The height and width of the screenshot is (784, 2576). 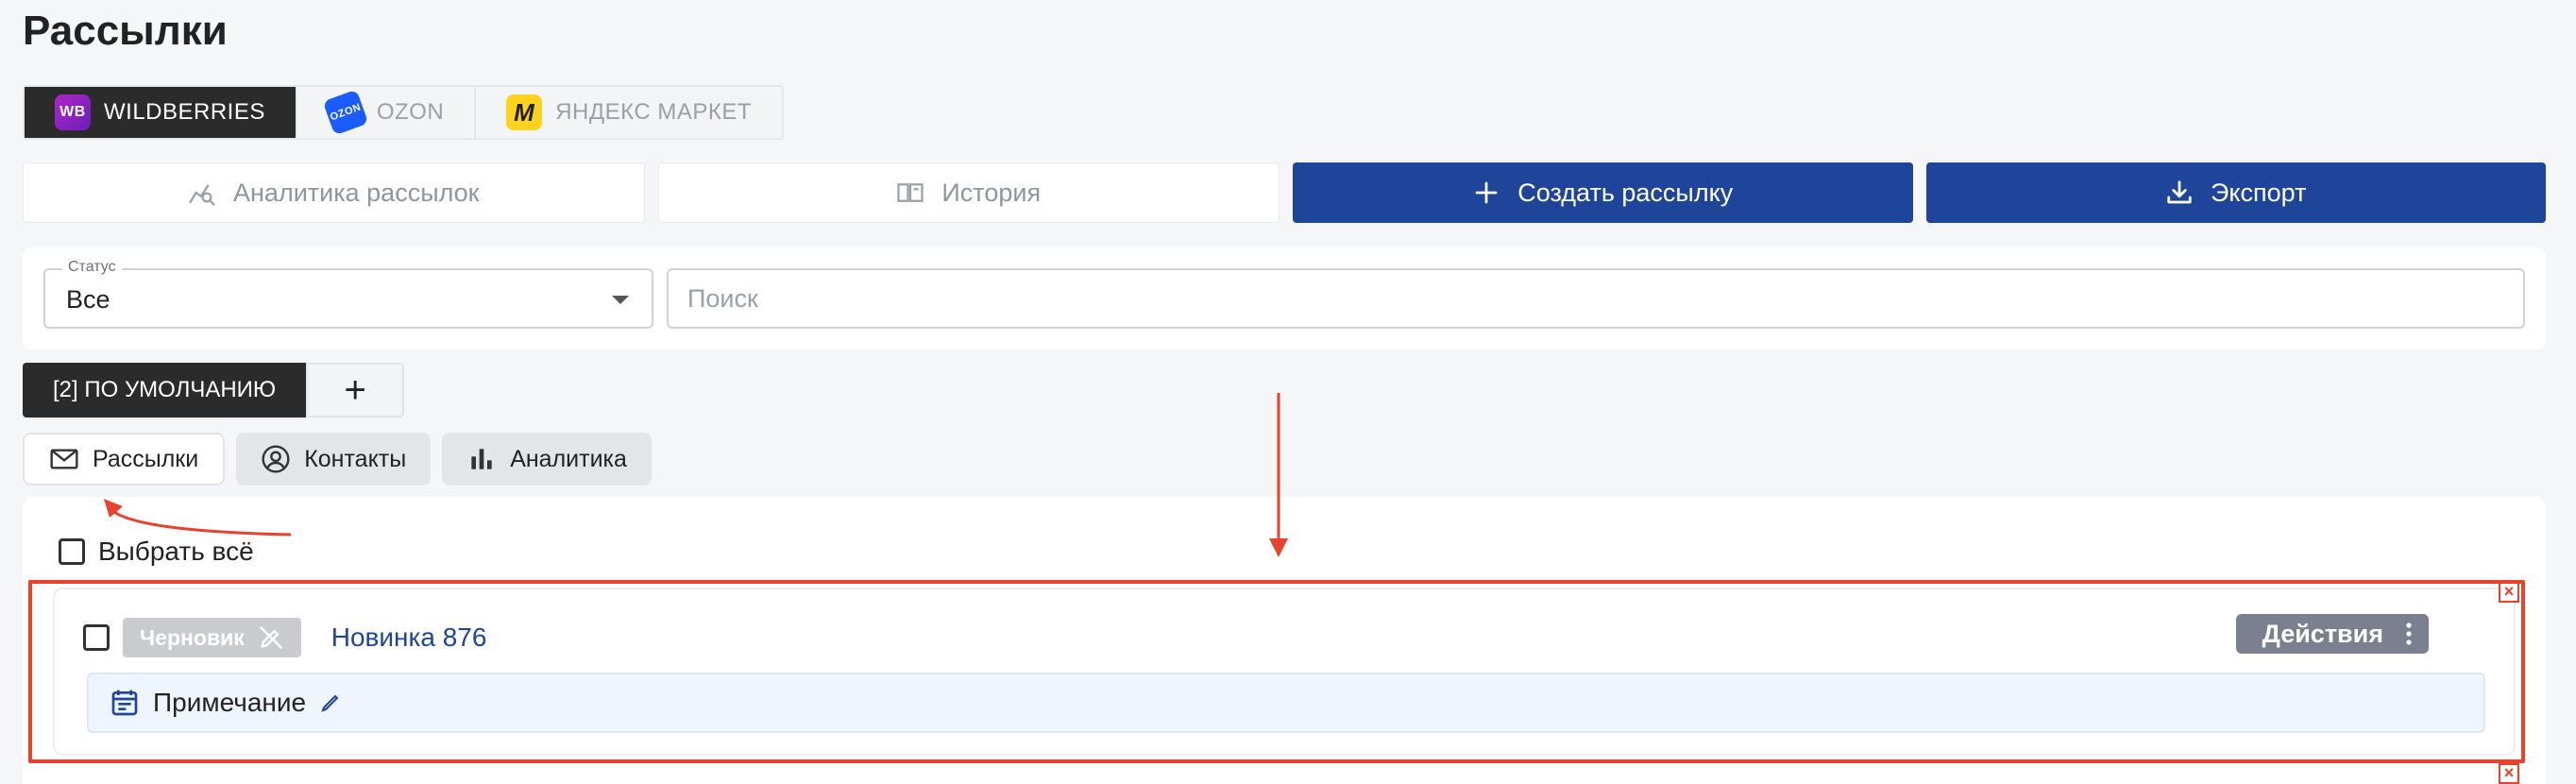 I want to click on tab-yandex-market: M ЯНДЕКС МАРКЕТ, so click(x=629, y=112).